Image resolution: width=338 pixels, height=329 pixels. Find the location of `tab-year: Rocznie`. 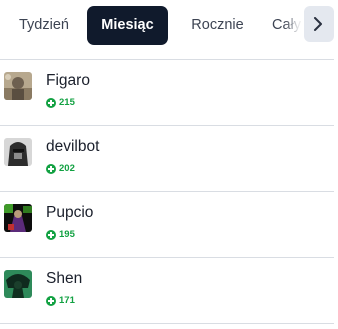

tab-year: Rocznie is located at coordinates (217, 25).